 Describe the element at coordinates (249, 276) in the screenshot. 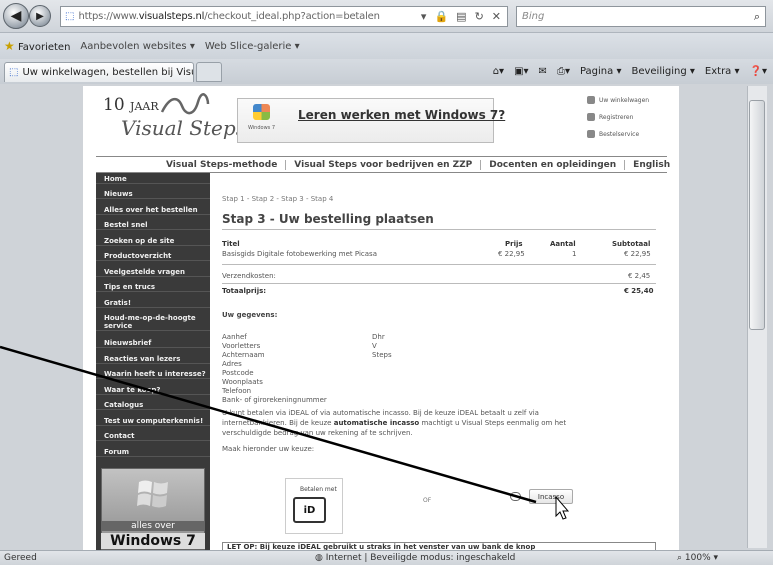

I see `shipping-label: Verzendkosten:` at that location.